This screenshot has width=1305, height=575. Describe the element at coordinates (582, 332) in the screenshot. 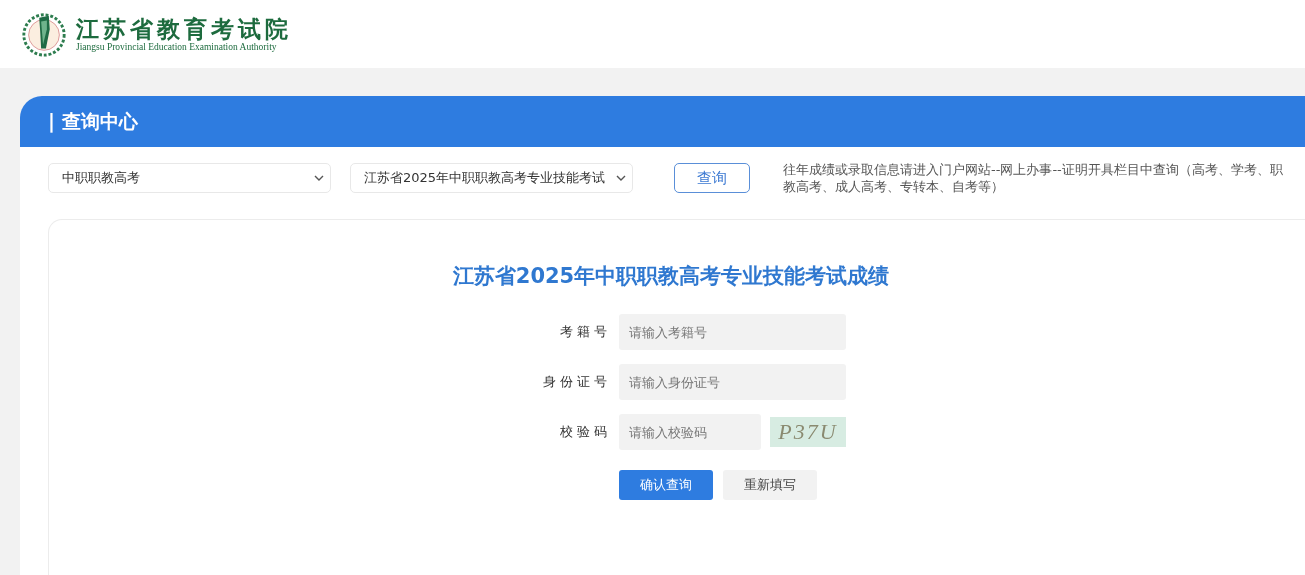

I see `field-label: 考 籍 号` at that location.